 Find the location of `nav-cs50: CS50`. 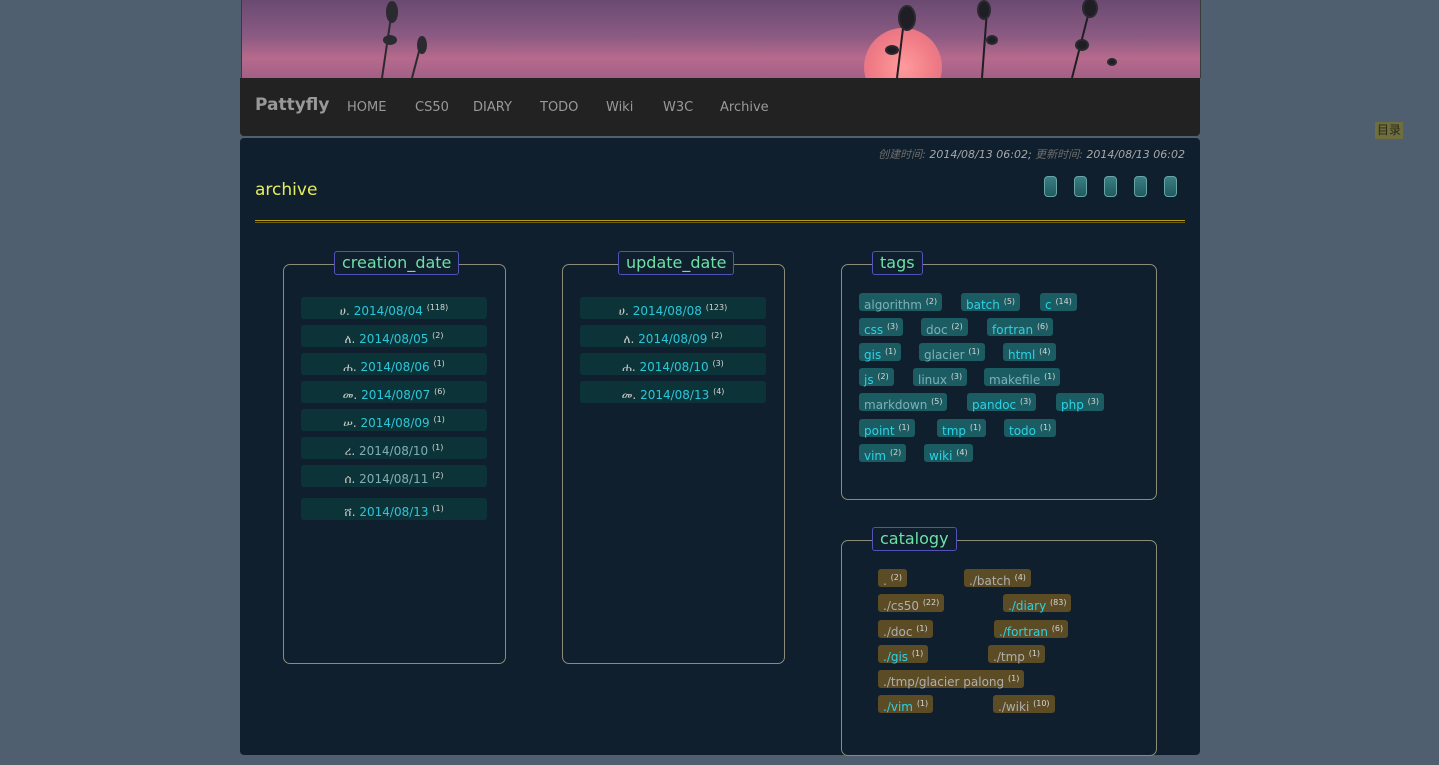

nav-cs50: CS50 is located at coordinates (432, 107).